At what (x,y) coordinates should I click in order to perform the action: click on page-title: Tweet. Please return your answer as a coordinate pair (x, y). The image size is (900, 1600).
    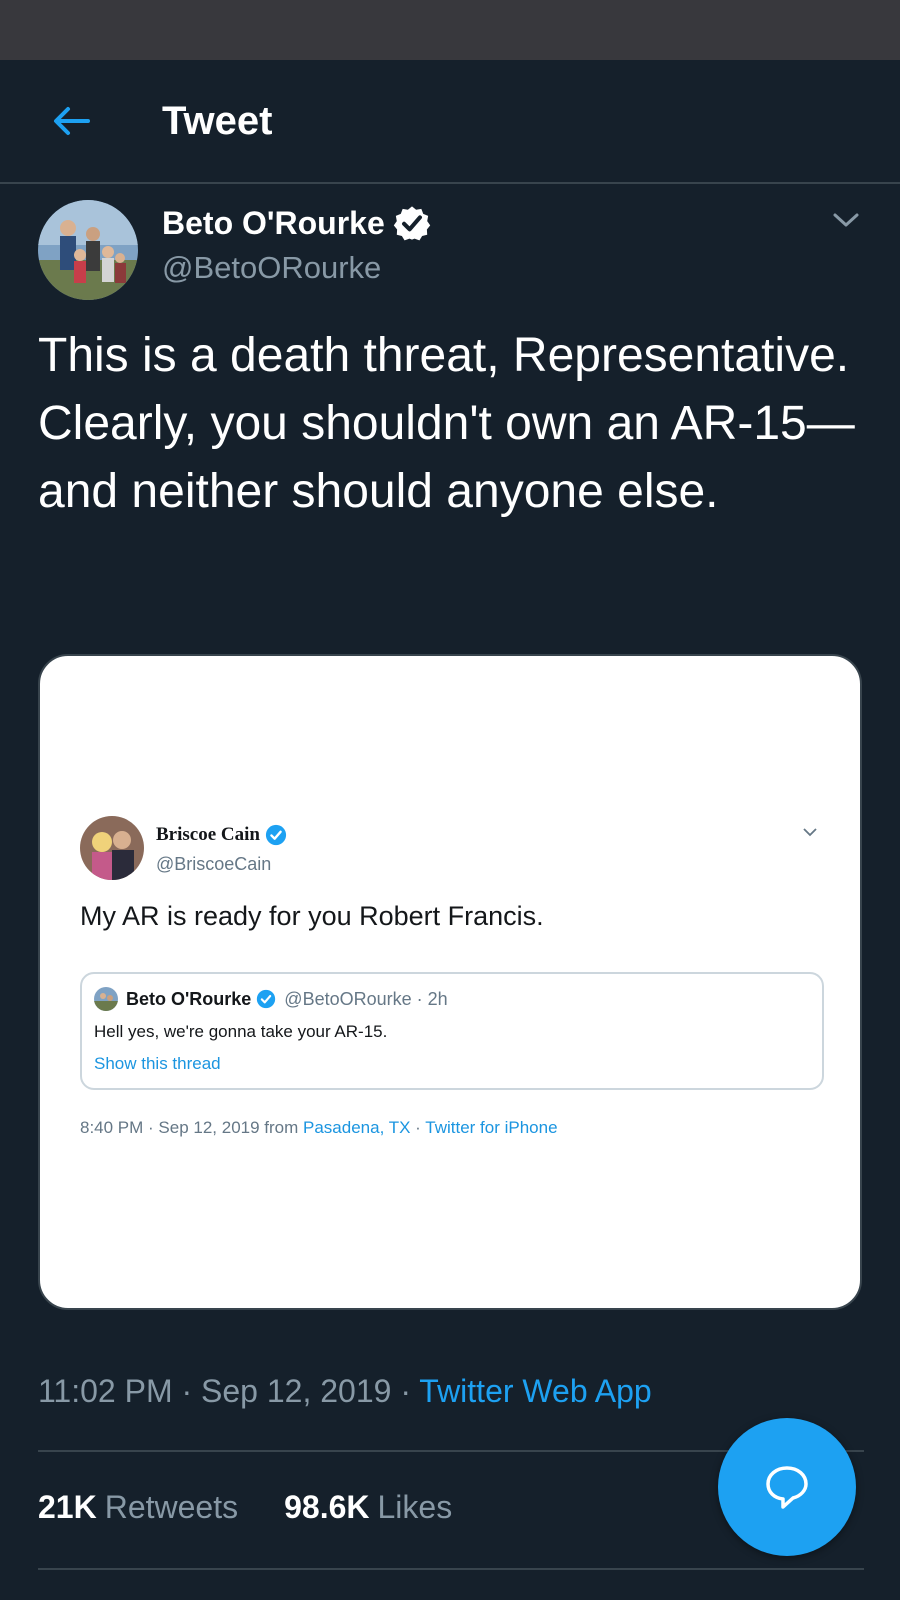
    Looking at the image, I should click on (217, 121).